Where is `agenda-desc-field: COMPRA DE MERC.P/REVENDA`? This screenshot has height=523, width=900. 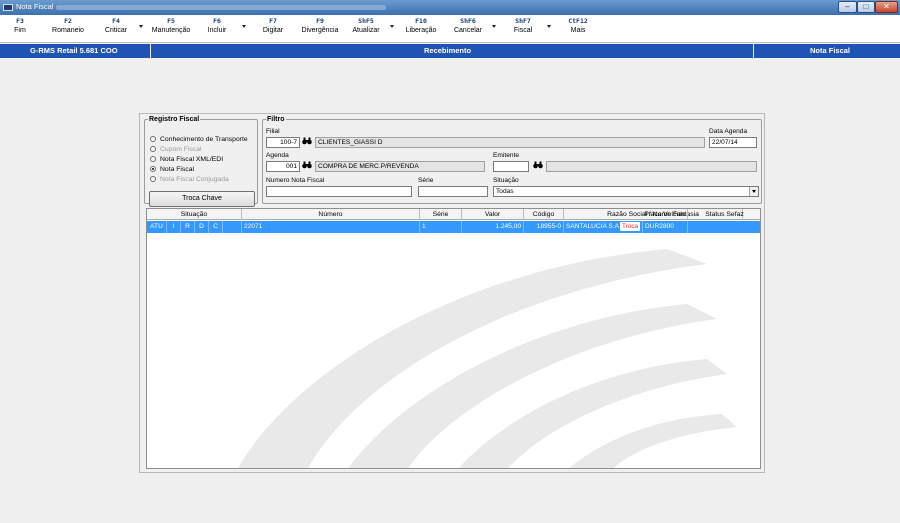
agenda-desc-field: COMPRA DE MERC.P/REVENDA is located at coordinates (400, 166).